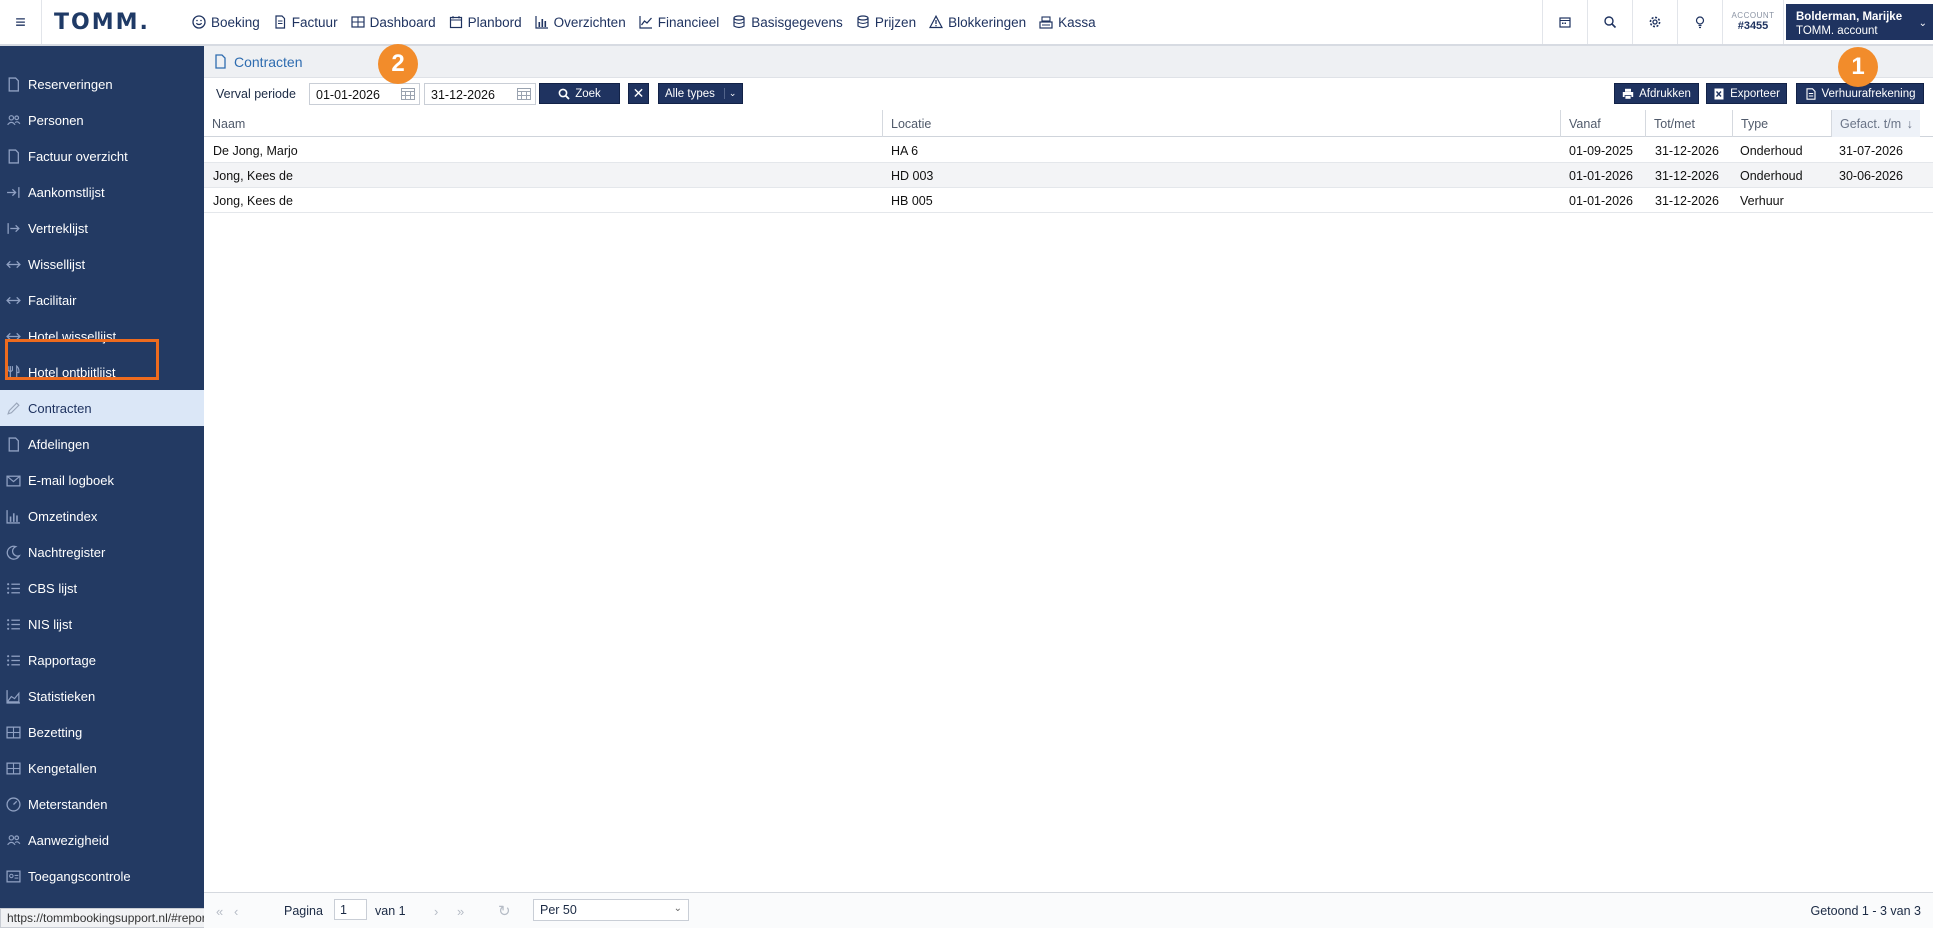 This screenshot has width=1933, height=928. What do you see at coordinates (102, 732) in the screenshot?
I see `sidebar-item-bezetting: Bezetting` at bounding box center [102, 732].